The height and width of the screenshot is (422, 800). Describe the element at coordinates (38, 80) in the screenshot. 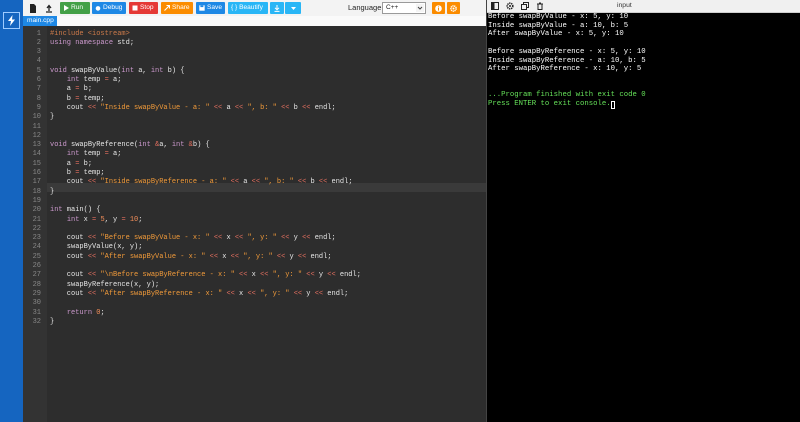

I see `line-number: 6` at that location.